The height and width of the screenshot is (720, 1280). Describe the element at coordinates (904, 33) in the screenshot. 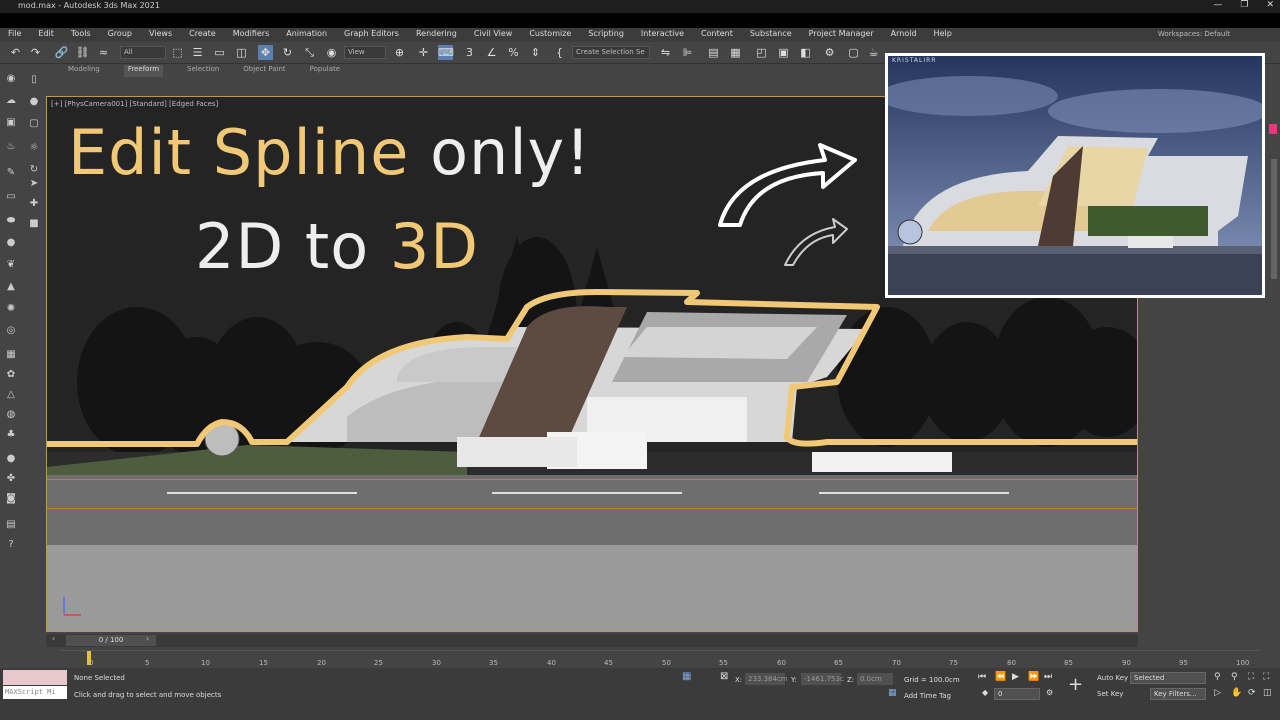

I see `menu-arnold: Arnold` at that location.